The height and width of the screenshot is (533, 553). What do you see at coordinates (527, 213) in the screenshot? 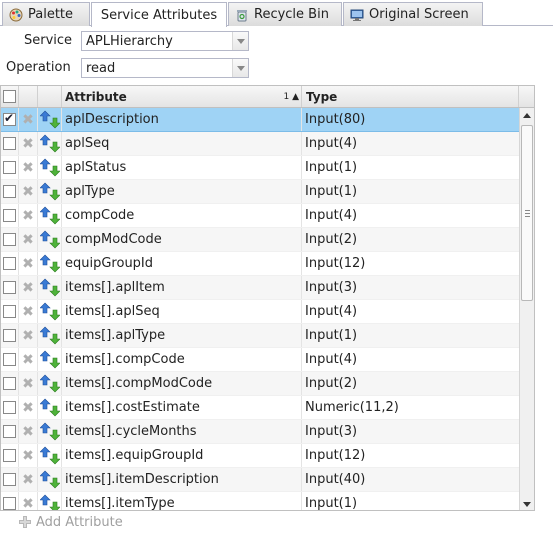
I see `scroll-thumb` at bounding box center [527, 213].